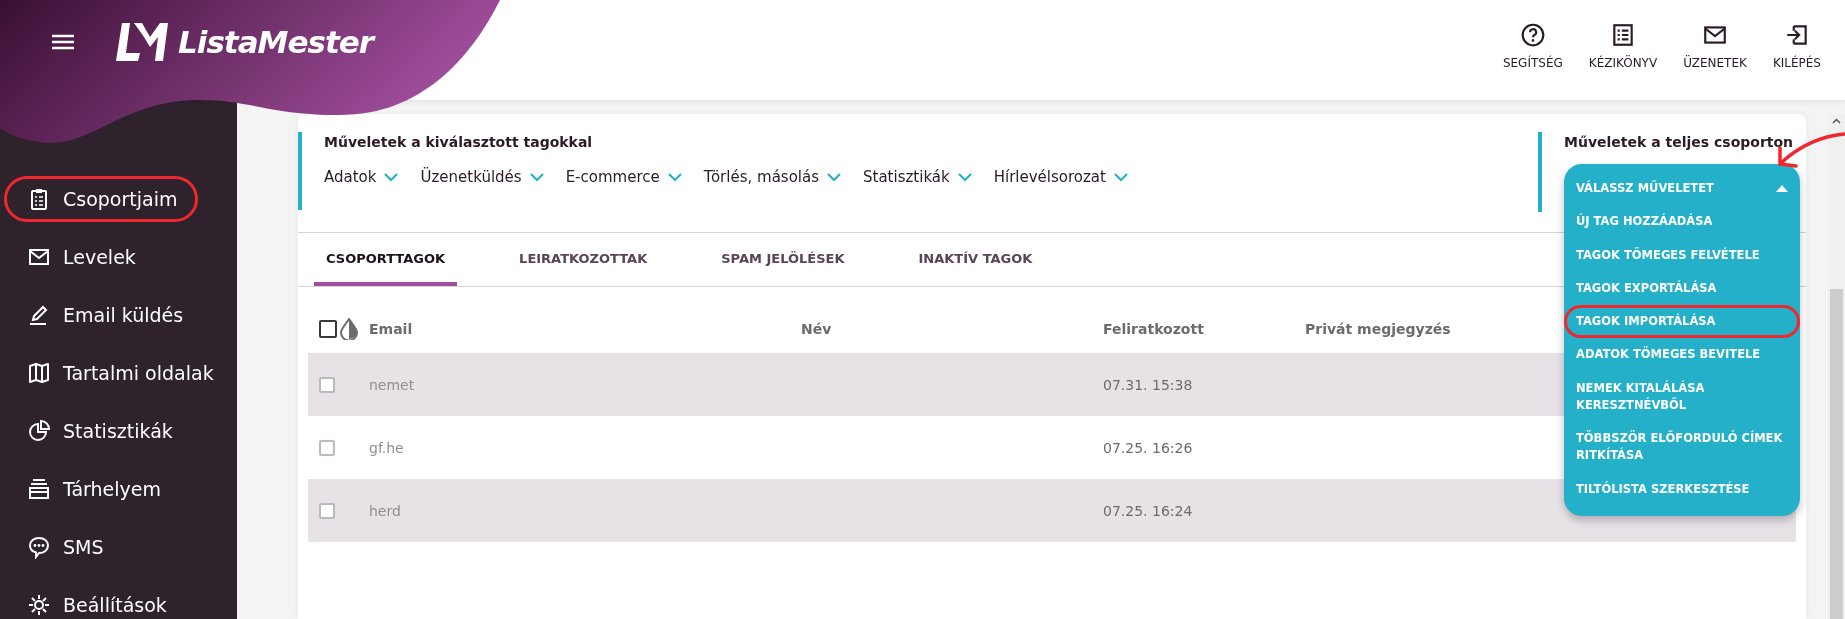 The height and width of the screenshot is (619, 1845). I want to click on section-title: Műveletek a kiválasztott tagokkal, so click(459, 142).